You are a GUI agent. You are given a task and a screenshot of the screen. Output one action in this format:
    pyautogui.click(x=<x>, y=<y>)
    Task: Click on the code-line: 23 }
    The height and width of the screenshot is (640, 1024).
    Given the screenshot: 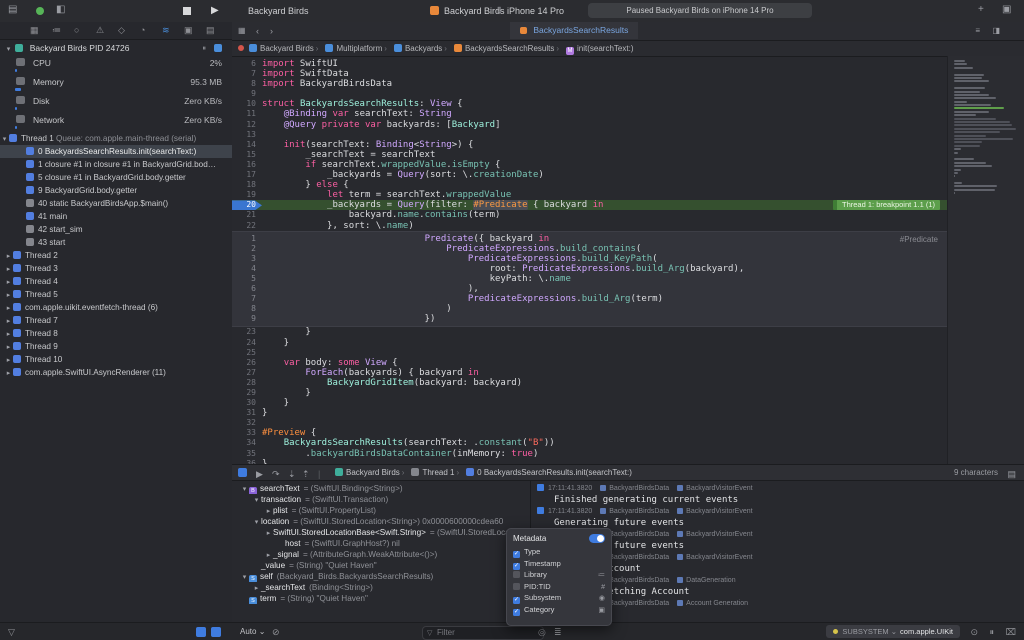 What is the action you would take?
    pyautogui.click(x=628, y=332)
    